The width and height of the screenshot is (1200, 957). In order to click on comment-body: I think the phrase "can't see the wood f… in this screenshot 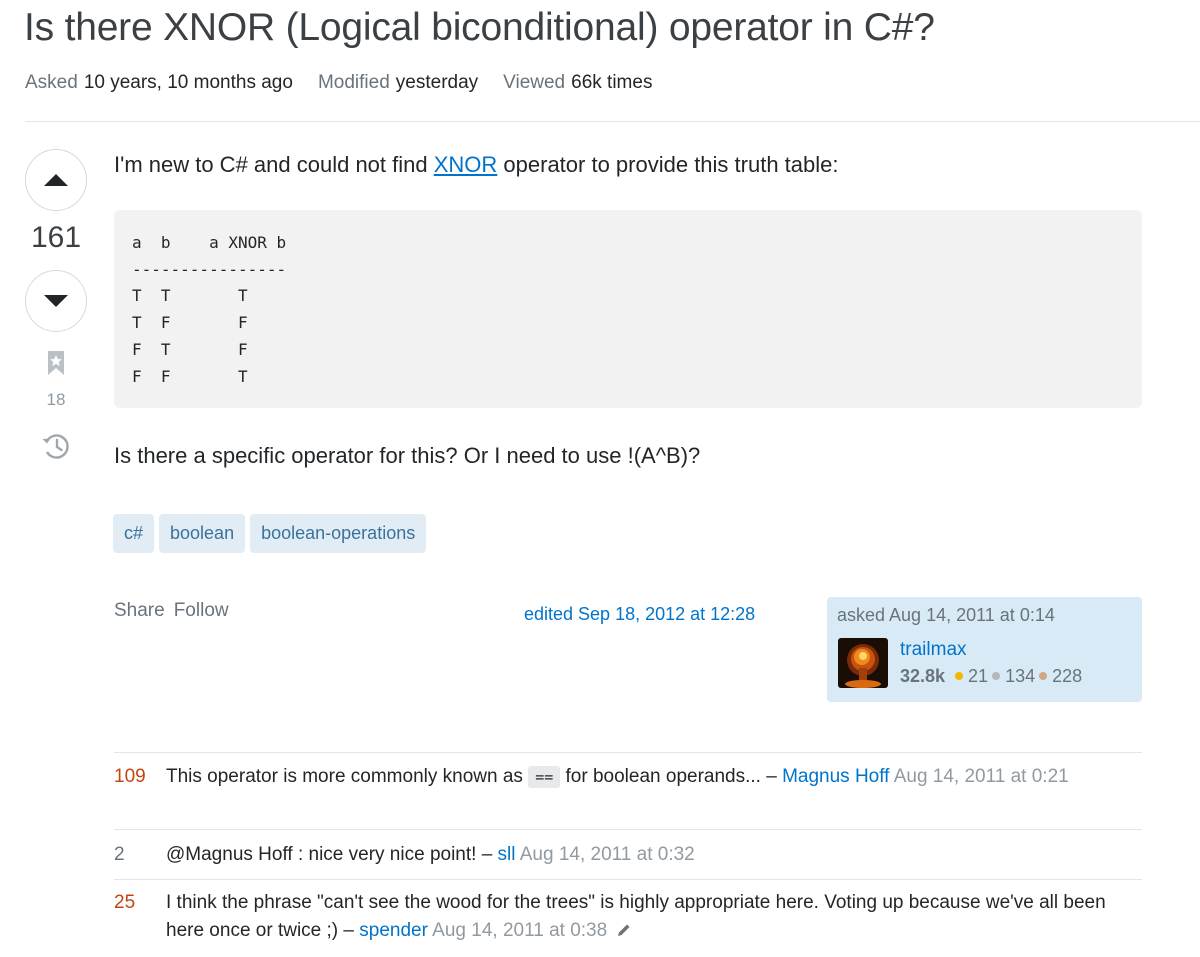, I will do `click(651, 917)`.